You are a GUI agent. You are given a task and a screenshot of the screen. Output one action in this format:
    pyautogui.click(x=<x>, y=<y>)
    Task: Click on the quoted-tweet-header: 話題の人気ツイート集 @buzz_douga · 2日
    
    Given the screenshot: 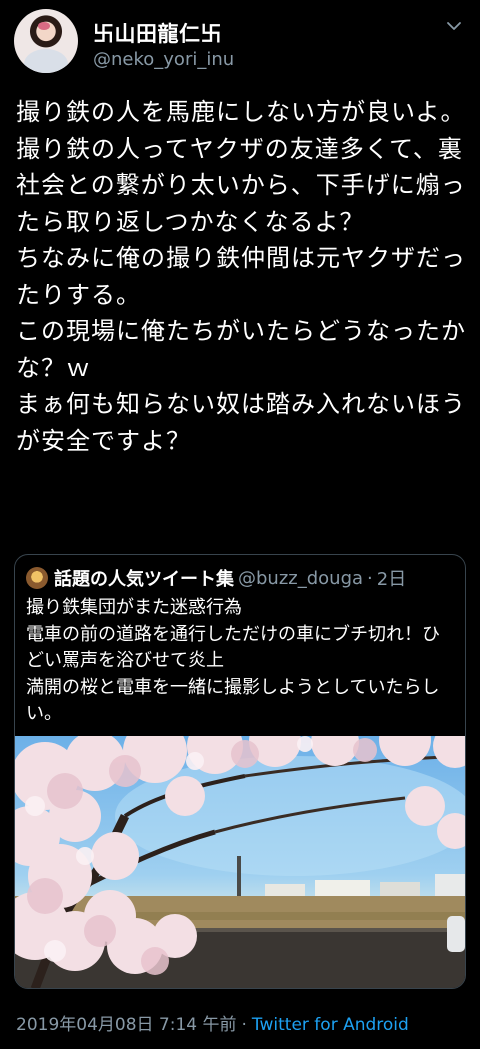 What is the action you would take?
    pyautogui.click(x=216, y=577)
    